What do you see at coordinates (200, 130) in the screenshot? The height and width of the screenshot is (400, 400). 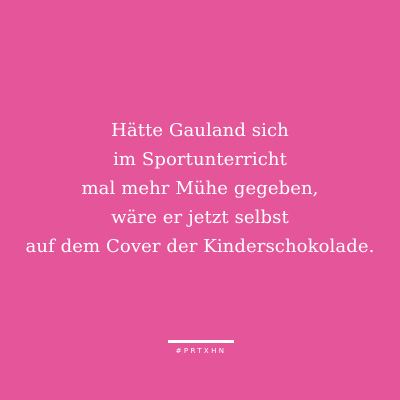 I see `quote-line-1: Hätte Gauland sich` at bounding box center [200, 130].